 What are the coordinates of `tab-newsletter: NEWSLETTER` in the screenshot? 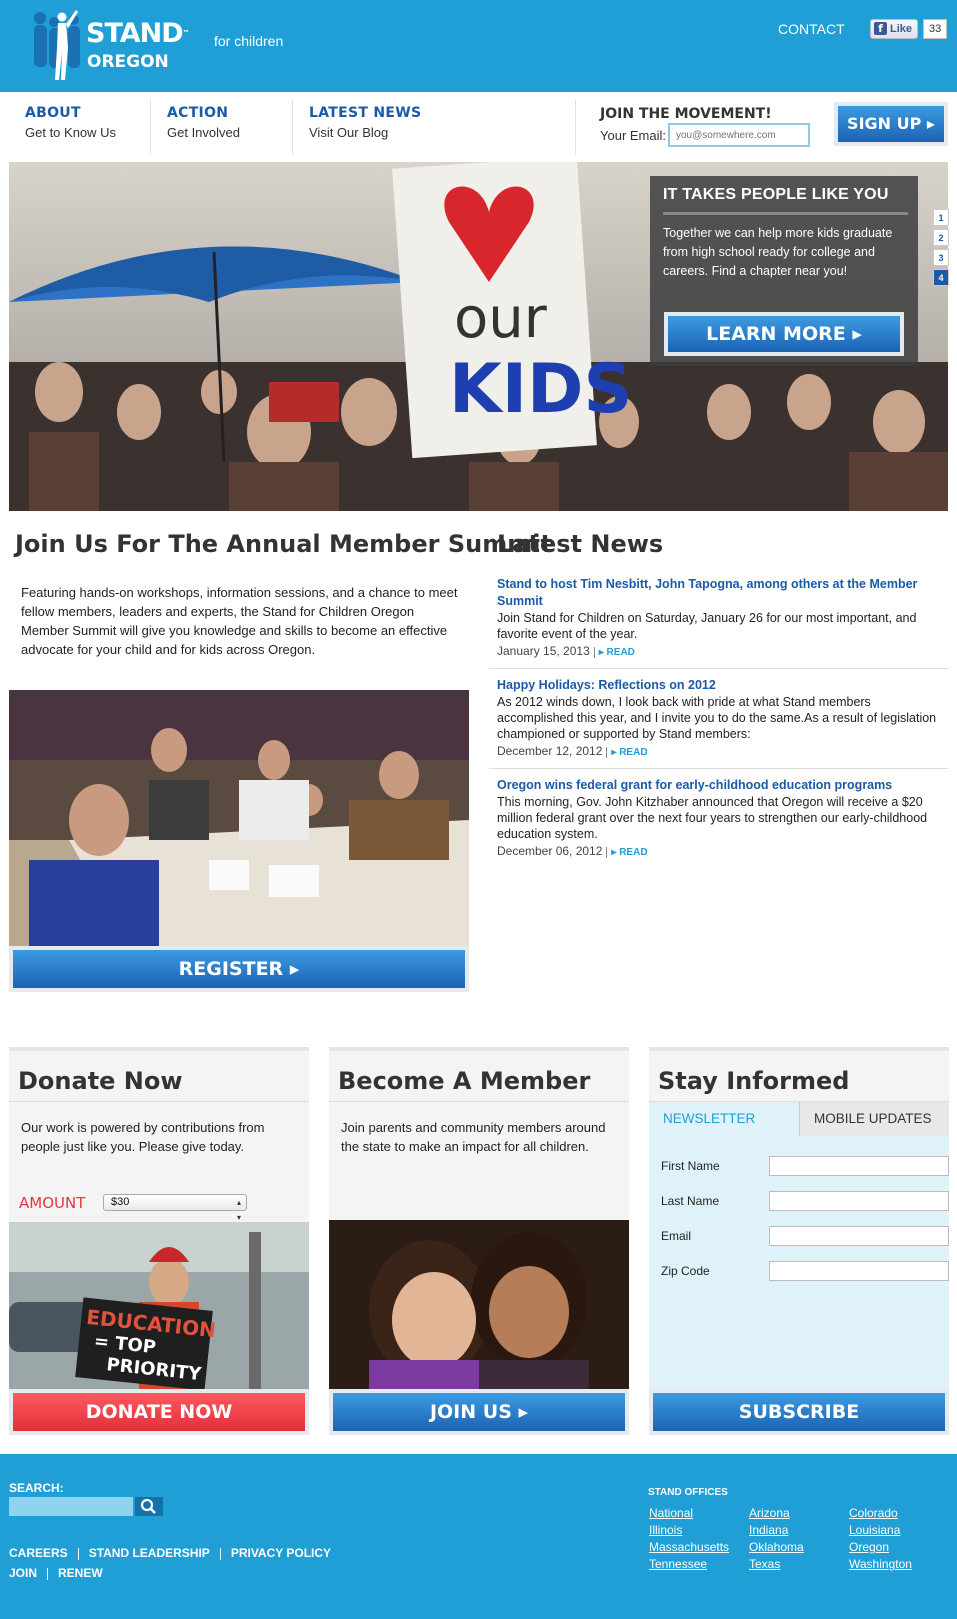 It's located at (724, 1119).